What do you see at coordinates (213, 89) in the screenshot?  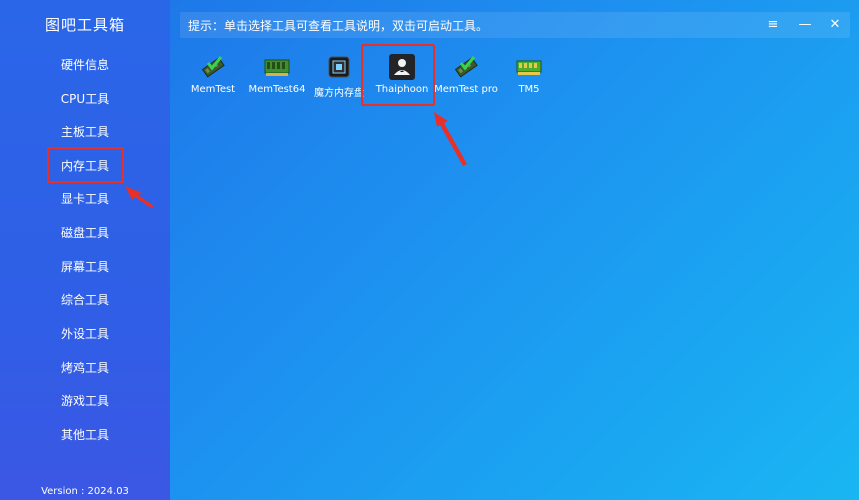 I see `tool-label: MemTest` at bounding box center [213, 89].